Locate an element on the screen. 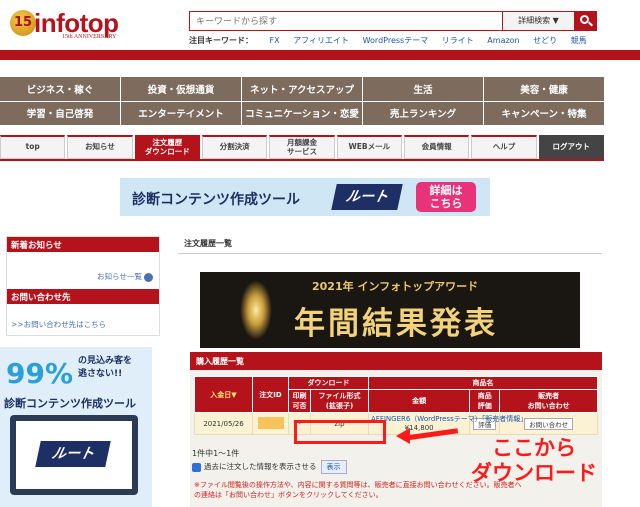  contact-link: >>お問い合わせ先はこちら is located at coordinates (58, 324).